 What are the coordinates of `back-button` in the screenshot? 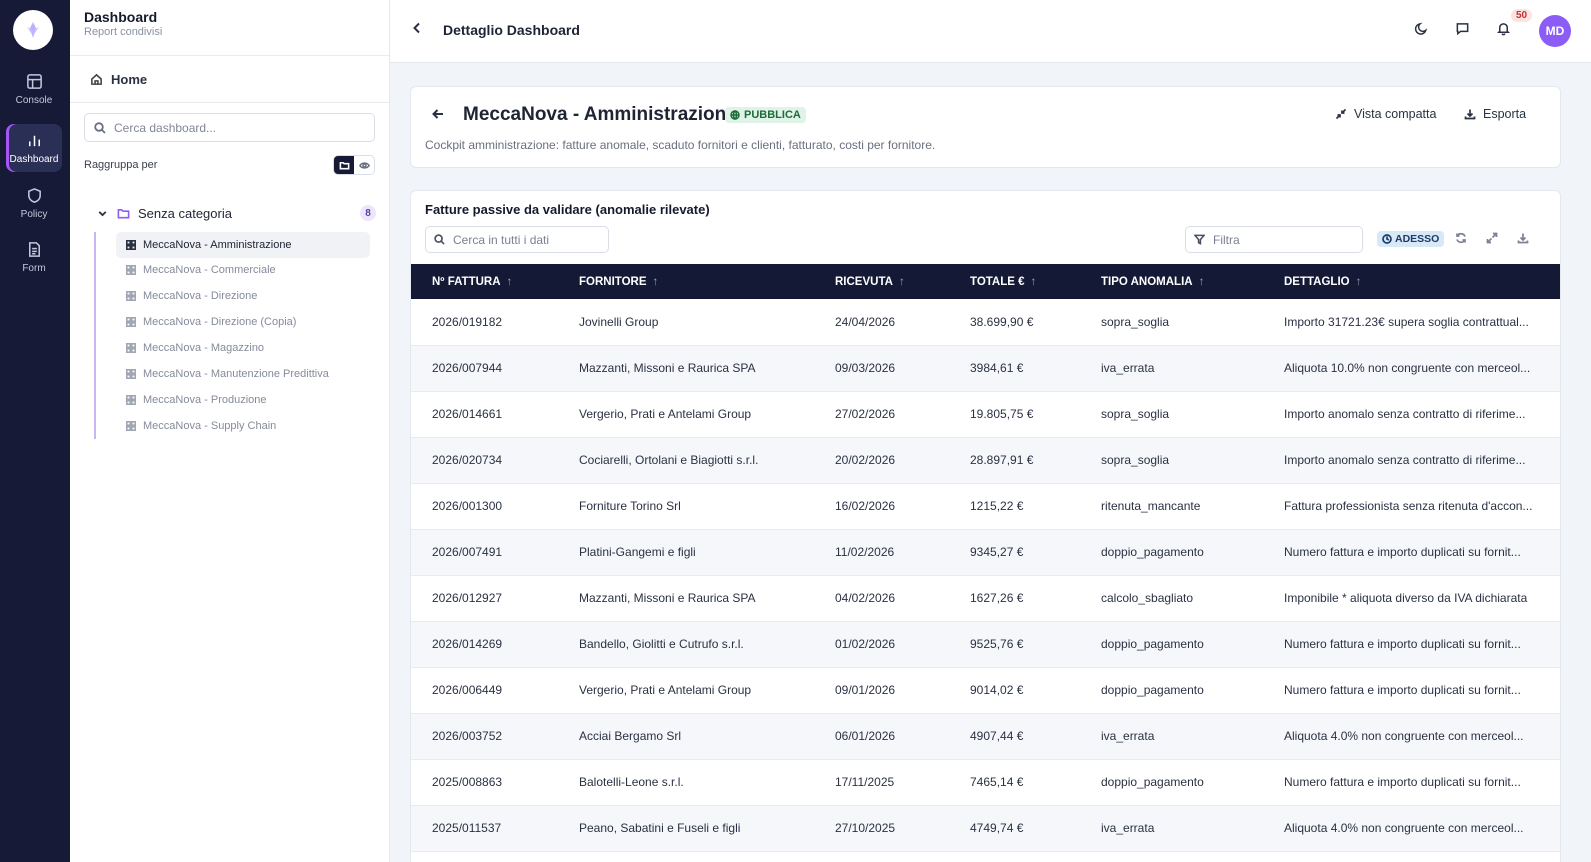 It's located at (419, 30).